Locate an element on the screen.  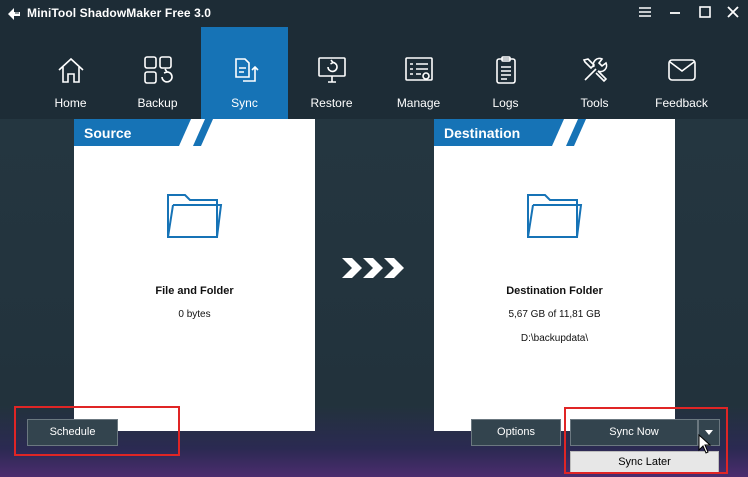
nav-label-tools: Tools is located at coordinates (594, 103).